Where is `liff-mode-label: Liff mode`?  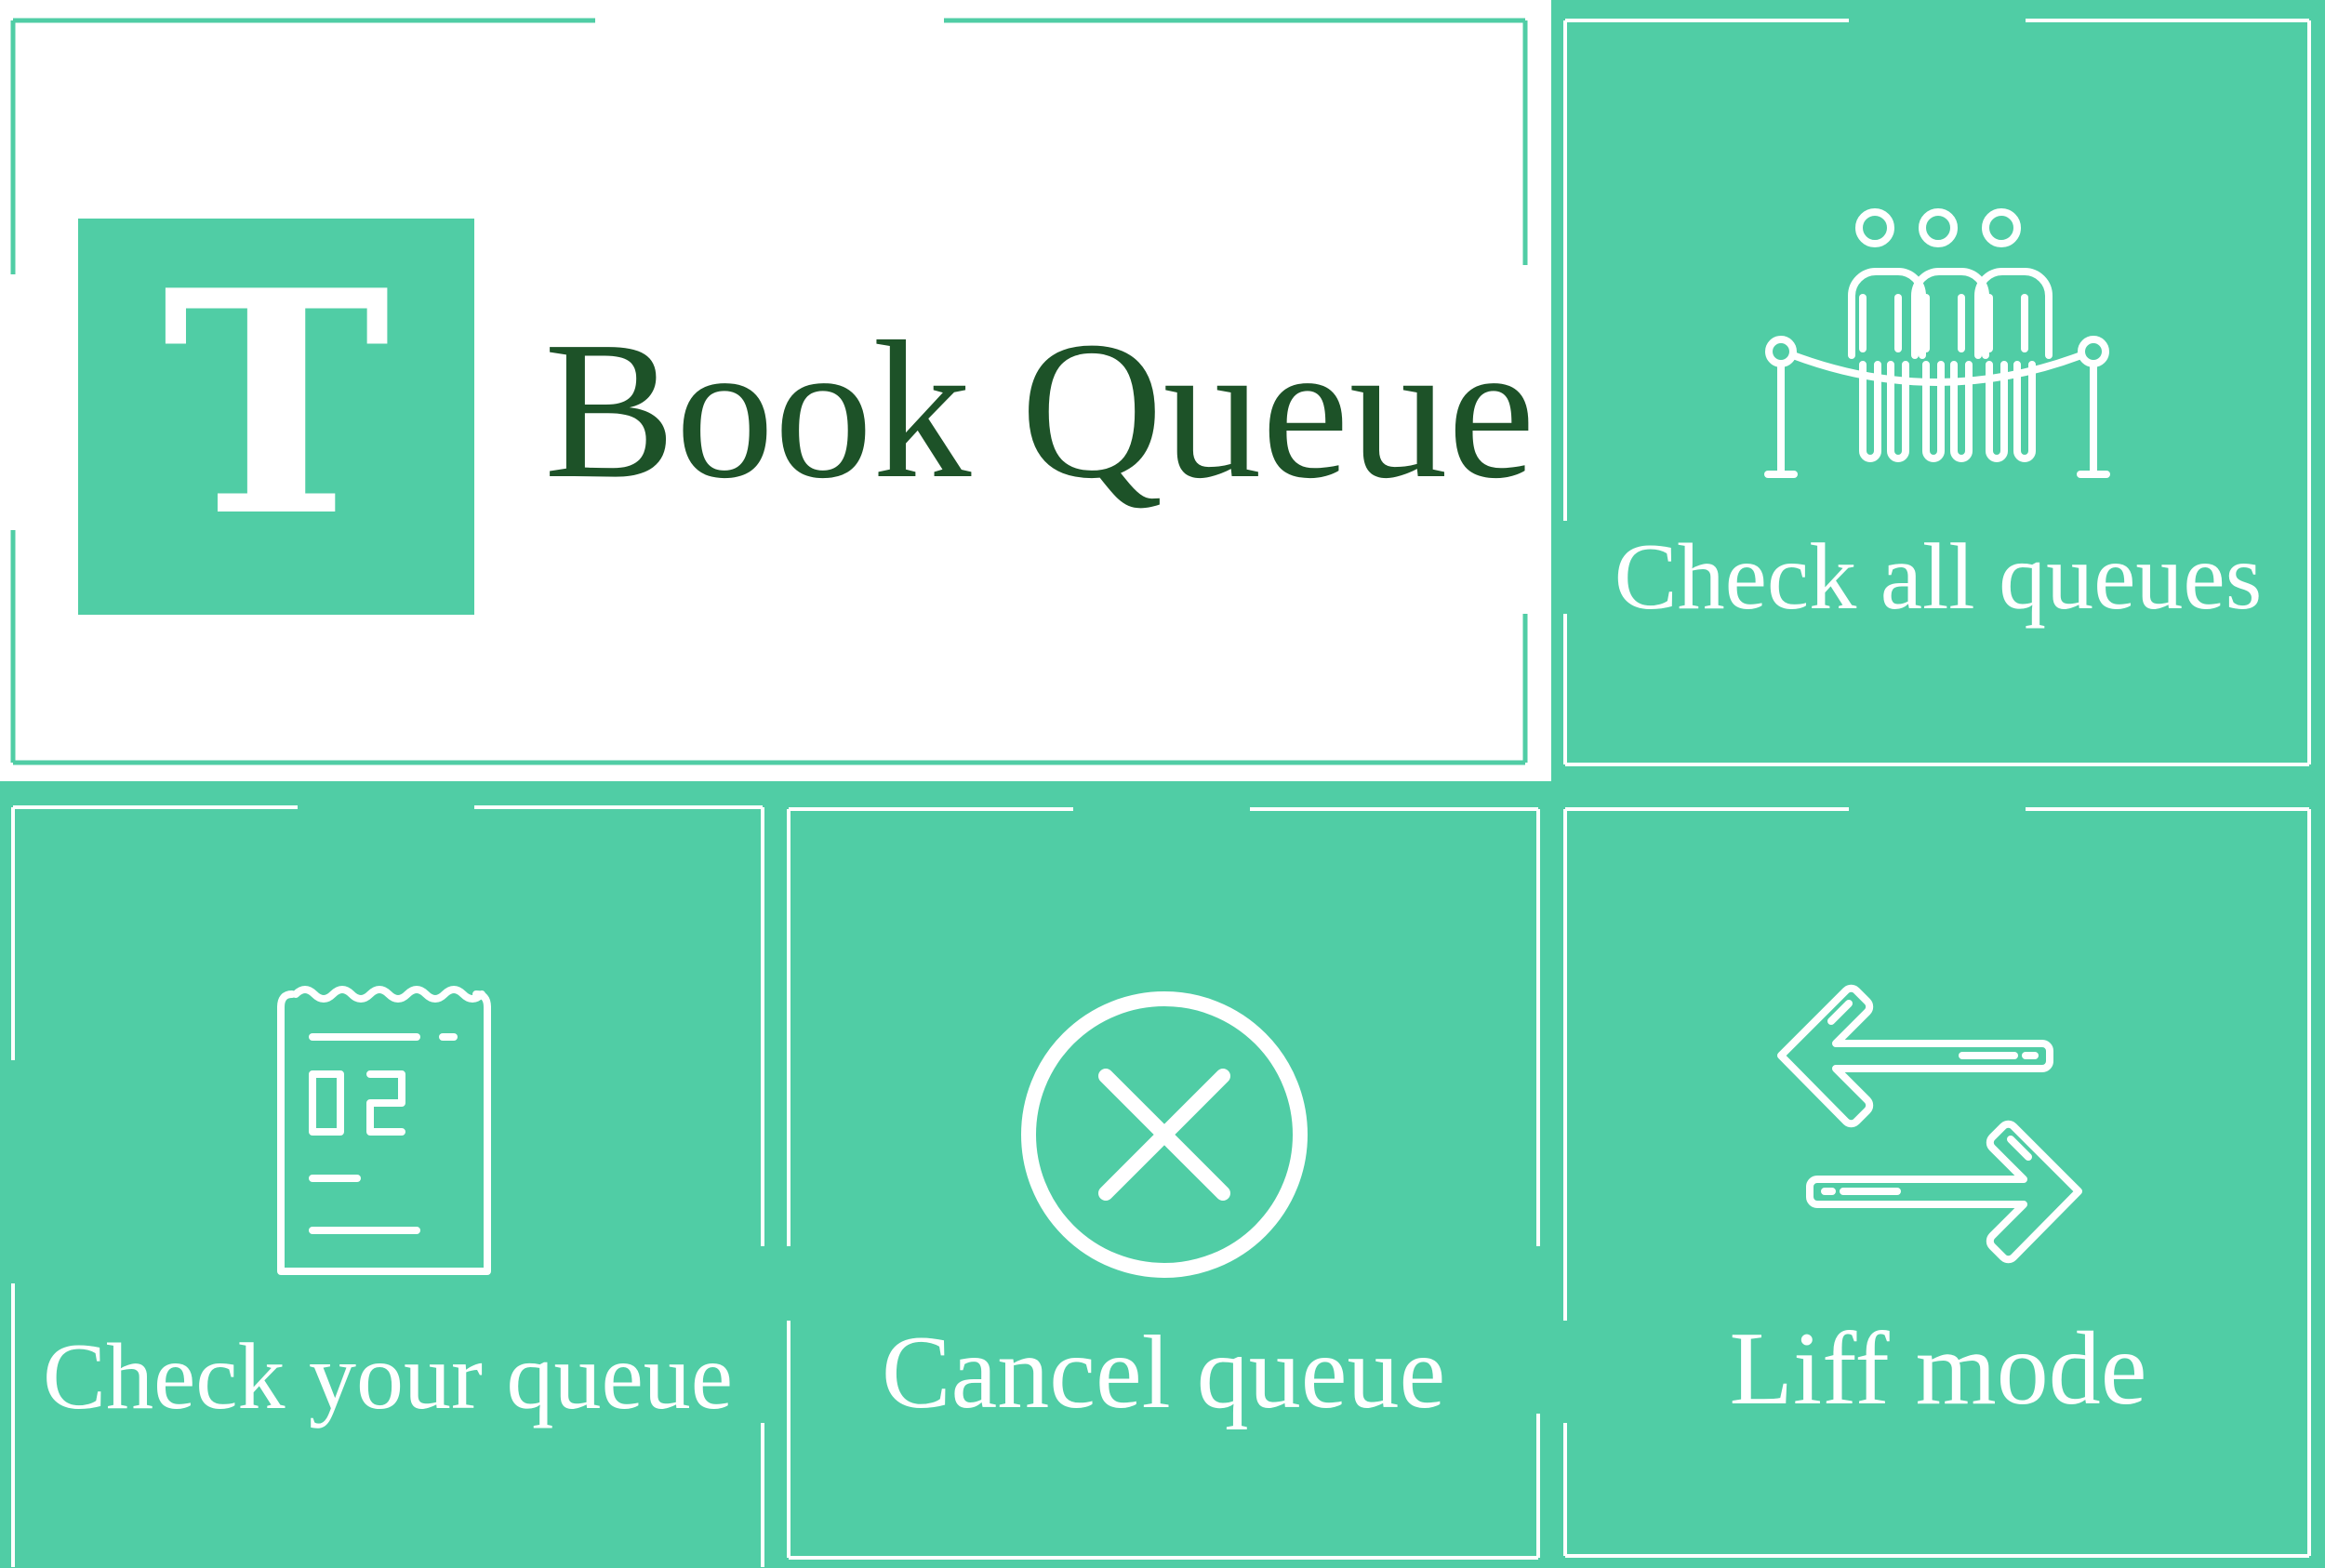 liff-mode-label: Liff mode is located at coordinates (1938, 1369).